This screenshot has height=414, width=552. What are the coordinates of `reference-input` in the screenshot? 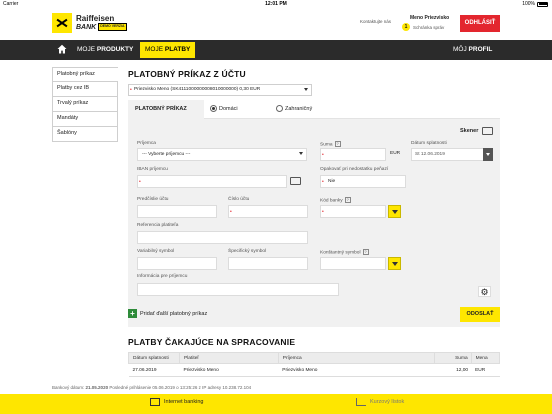 It's located at (222, 237).